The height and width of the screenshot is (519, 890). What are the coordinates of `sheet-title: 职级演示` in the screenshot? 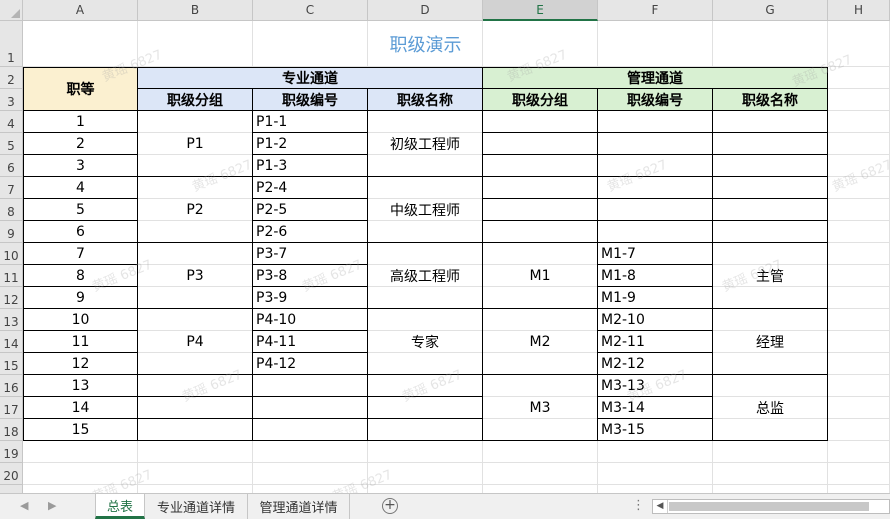 It's located at (425, 44).